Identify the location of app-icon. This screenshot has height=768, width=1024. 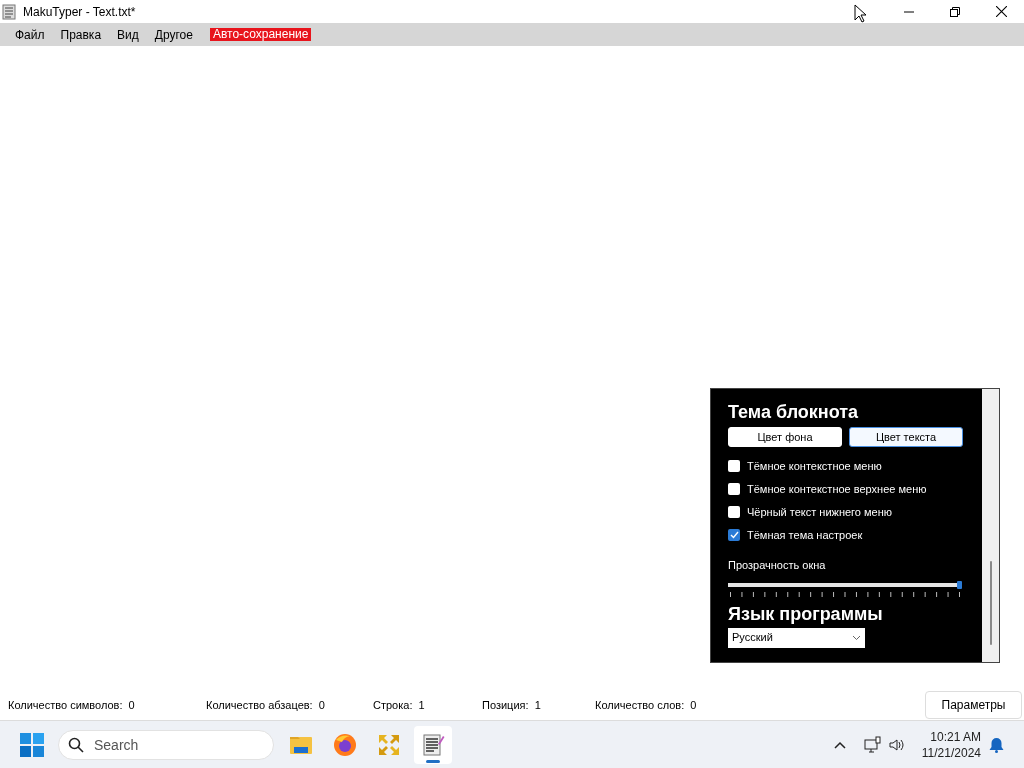
(10, 11).